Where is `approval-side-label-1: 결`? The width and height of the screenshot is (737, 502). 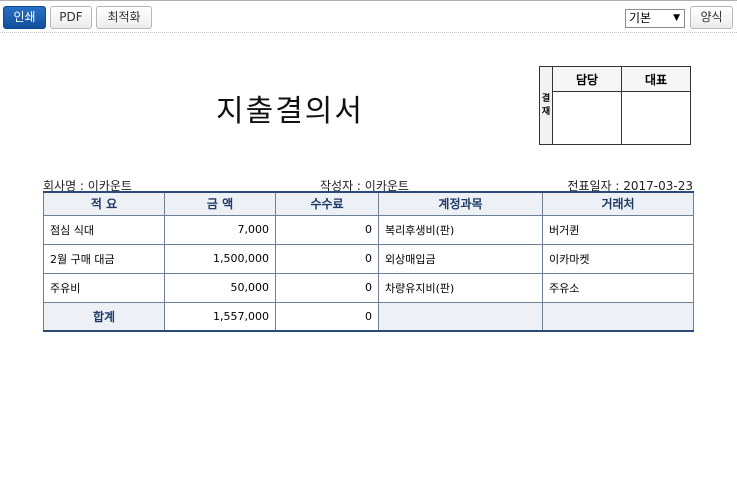 approval-side-label-1: 결 is located at coordinates (546, 98).